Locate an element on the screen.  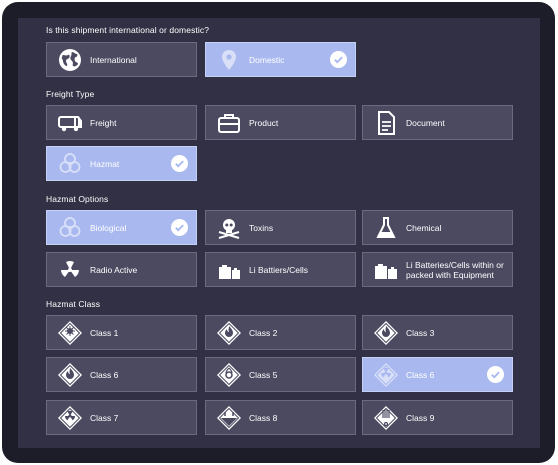
option-biological: Biological is located at coordinates (121, 227).